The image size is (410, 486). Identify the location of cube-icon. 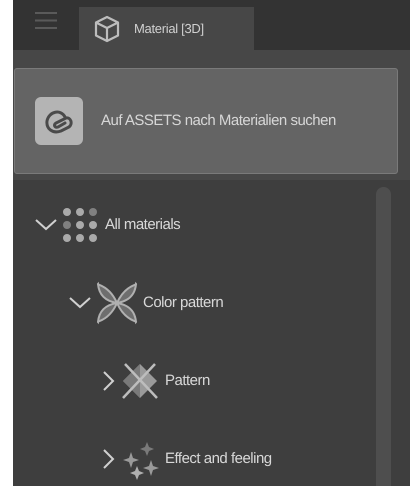
(107, 28).